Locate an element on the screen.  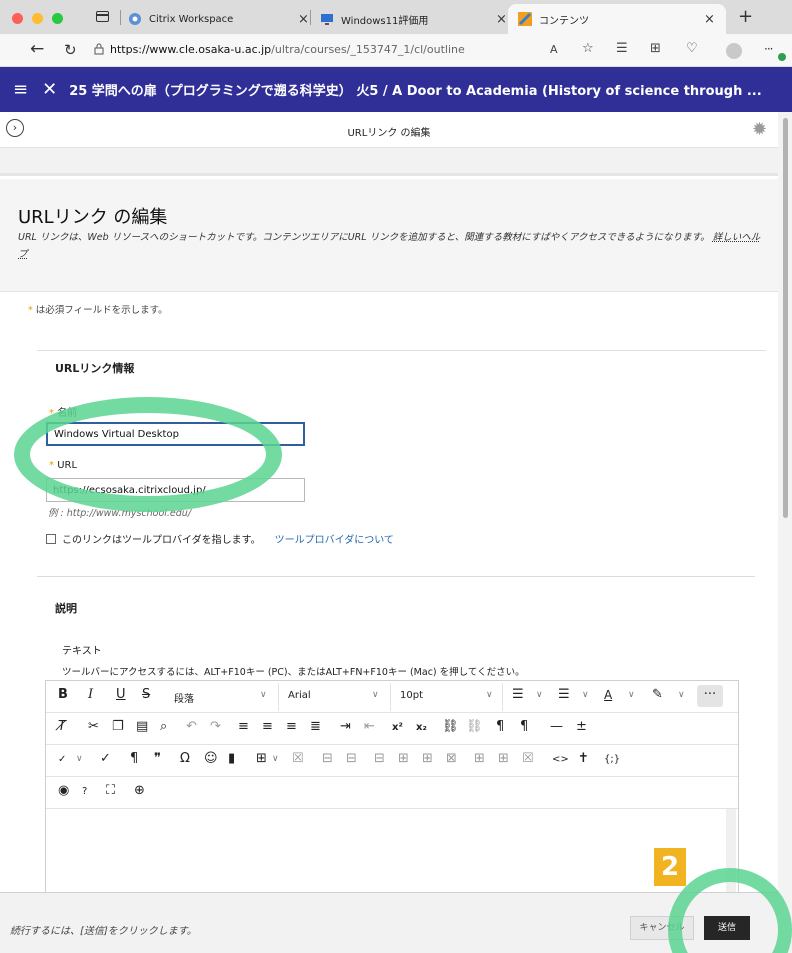
code-icon: <> is located at coordinates (560, 759).